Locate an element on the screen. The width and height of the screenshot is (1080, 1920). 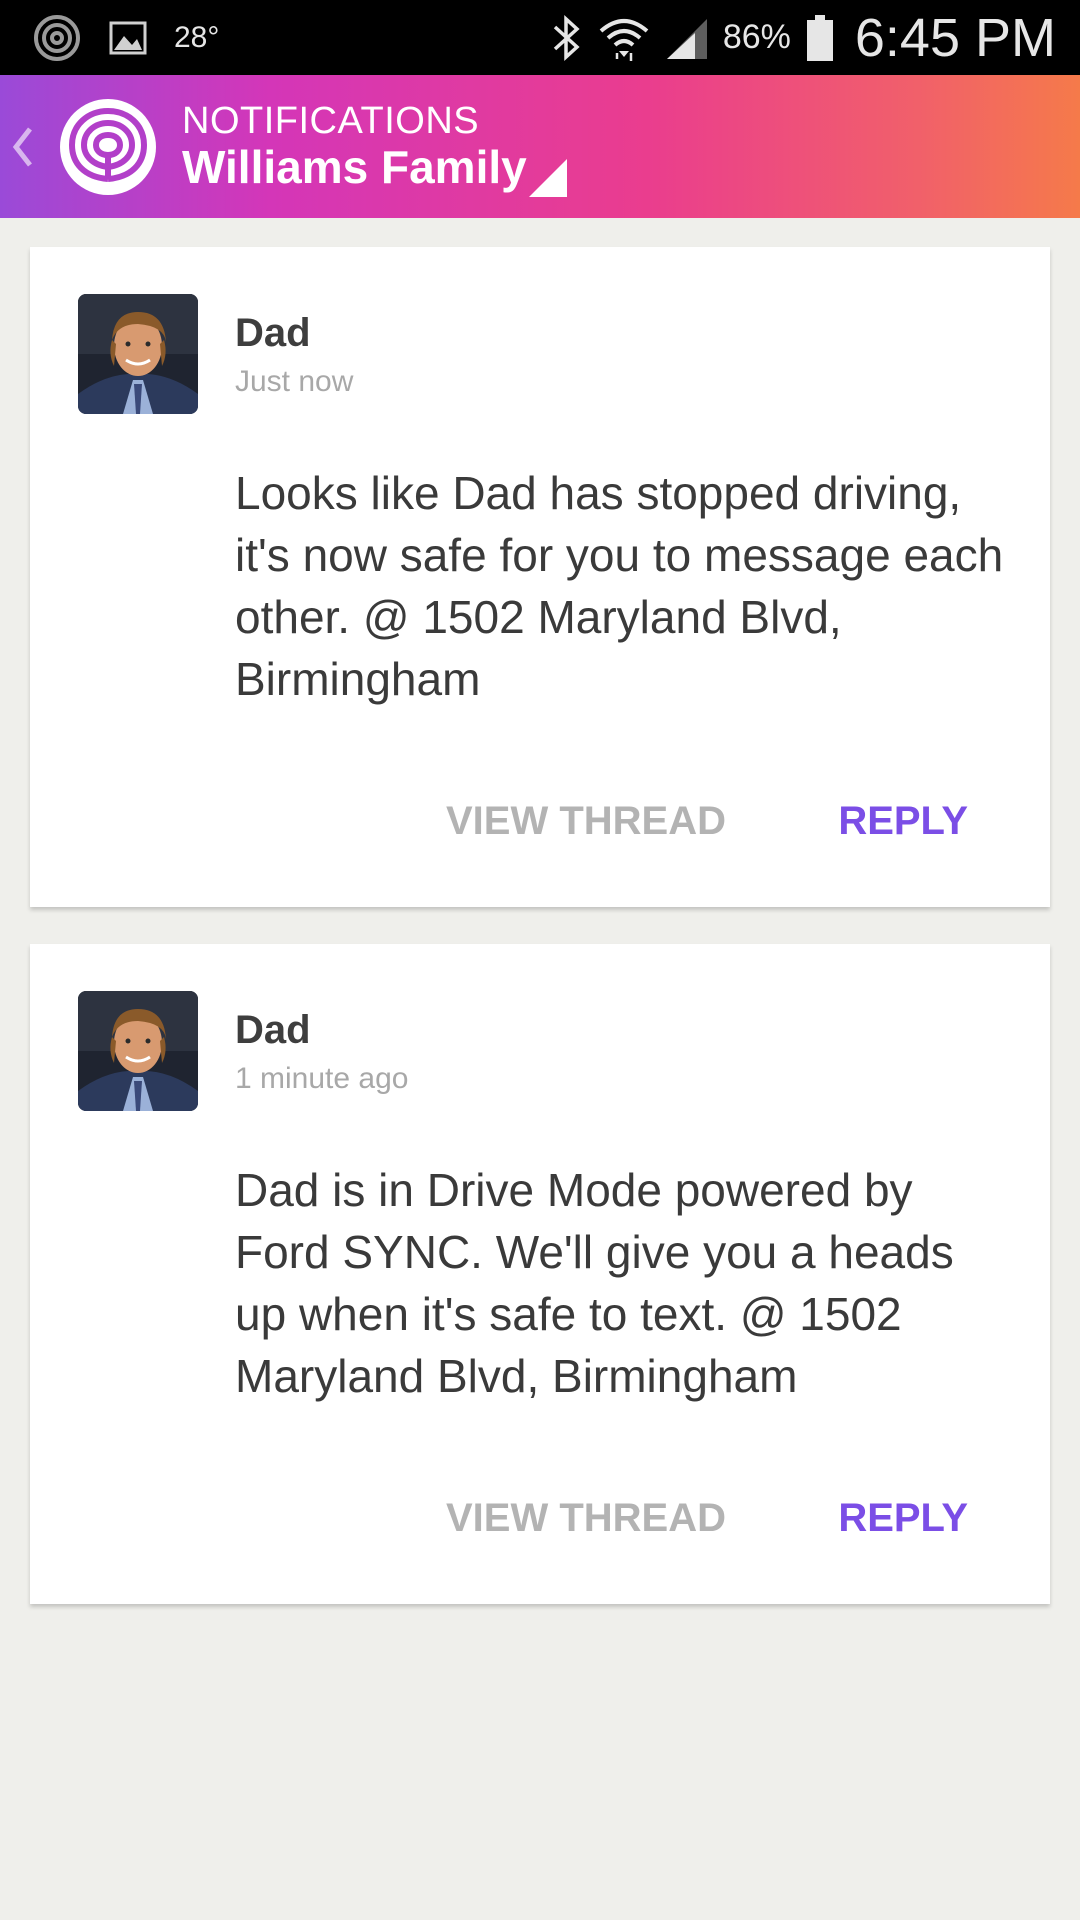
status-right: 86% 6:45 PM is located at coordinates (814, 38).